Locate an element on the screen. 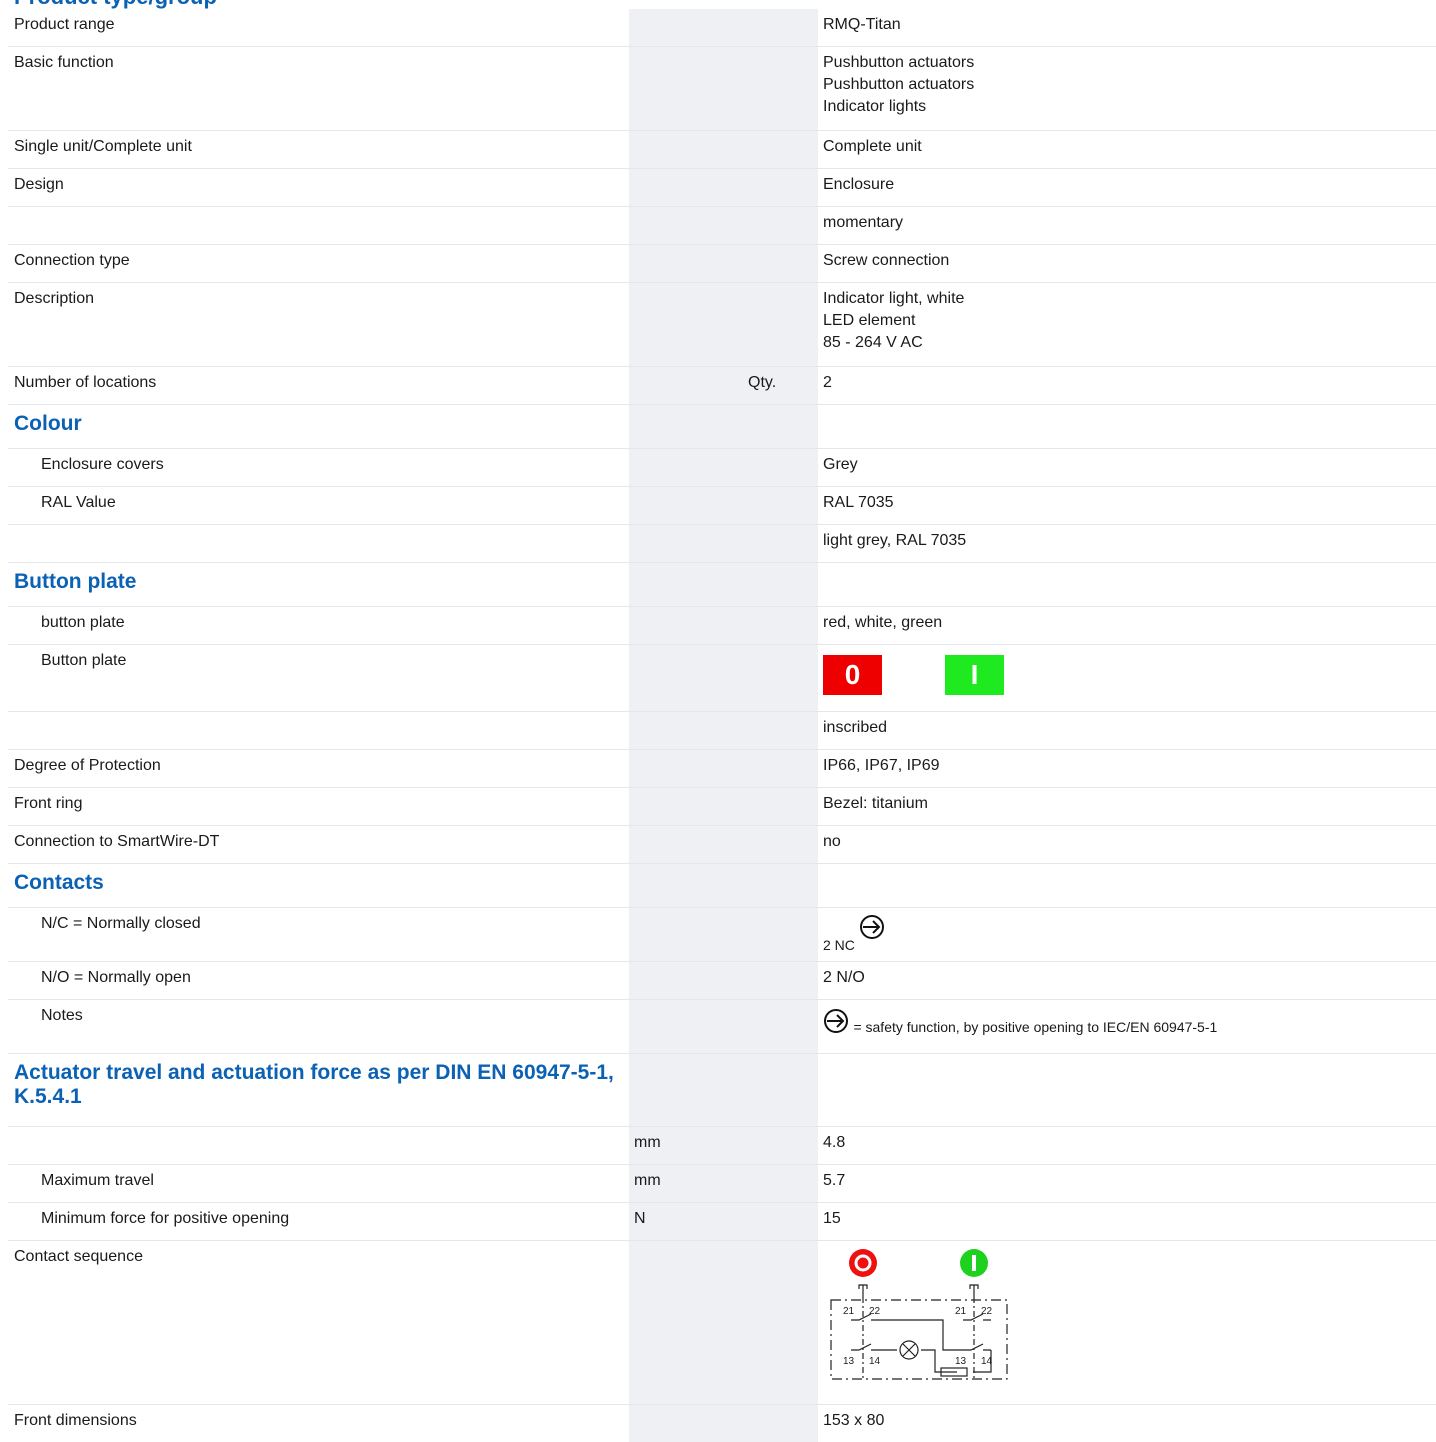  row-normally-open: N/O = Normally open 2 N/O is located at coordinates (722, 981).